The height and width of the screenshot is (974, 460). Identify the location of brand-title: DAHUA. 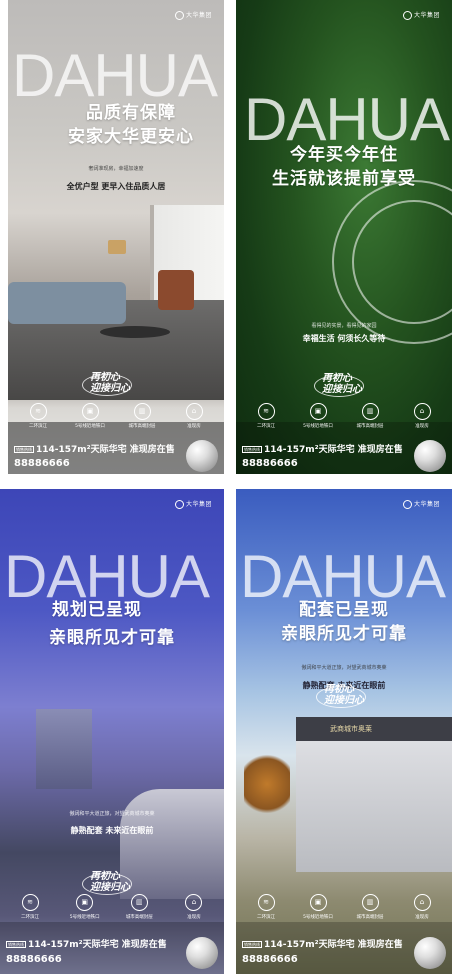
(115, 75).